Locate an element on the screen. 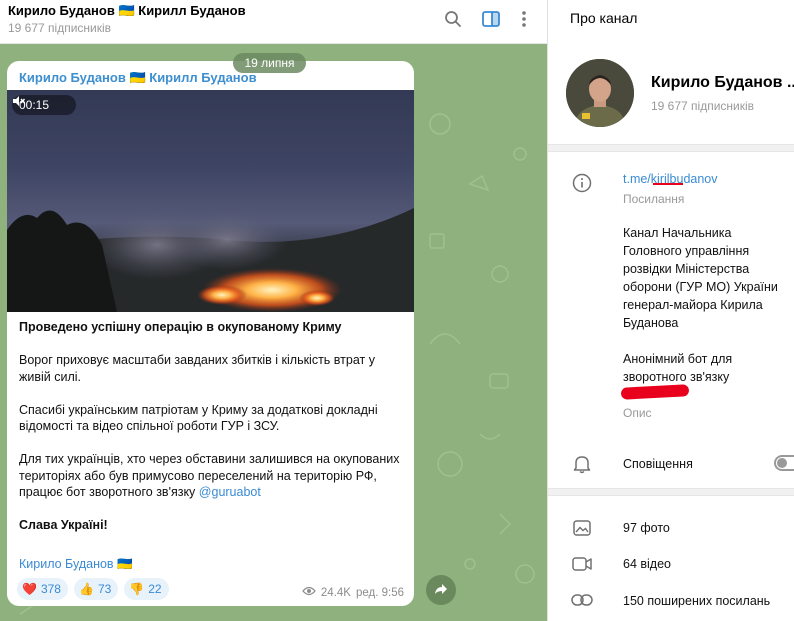 Image resolution: width=794 pixels, height=621 pixels. edited-time: ред. 9:56 is located at coordinates (379, 592).